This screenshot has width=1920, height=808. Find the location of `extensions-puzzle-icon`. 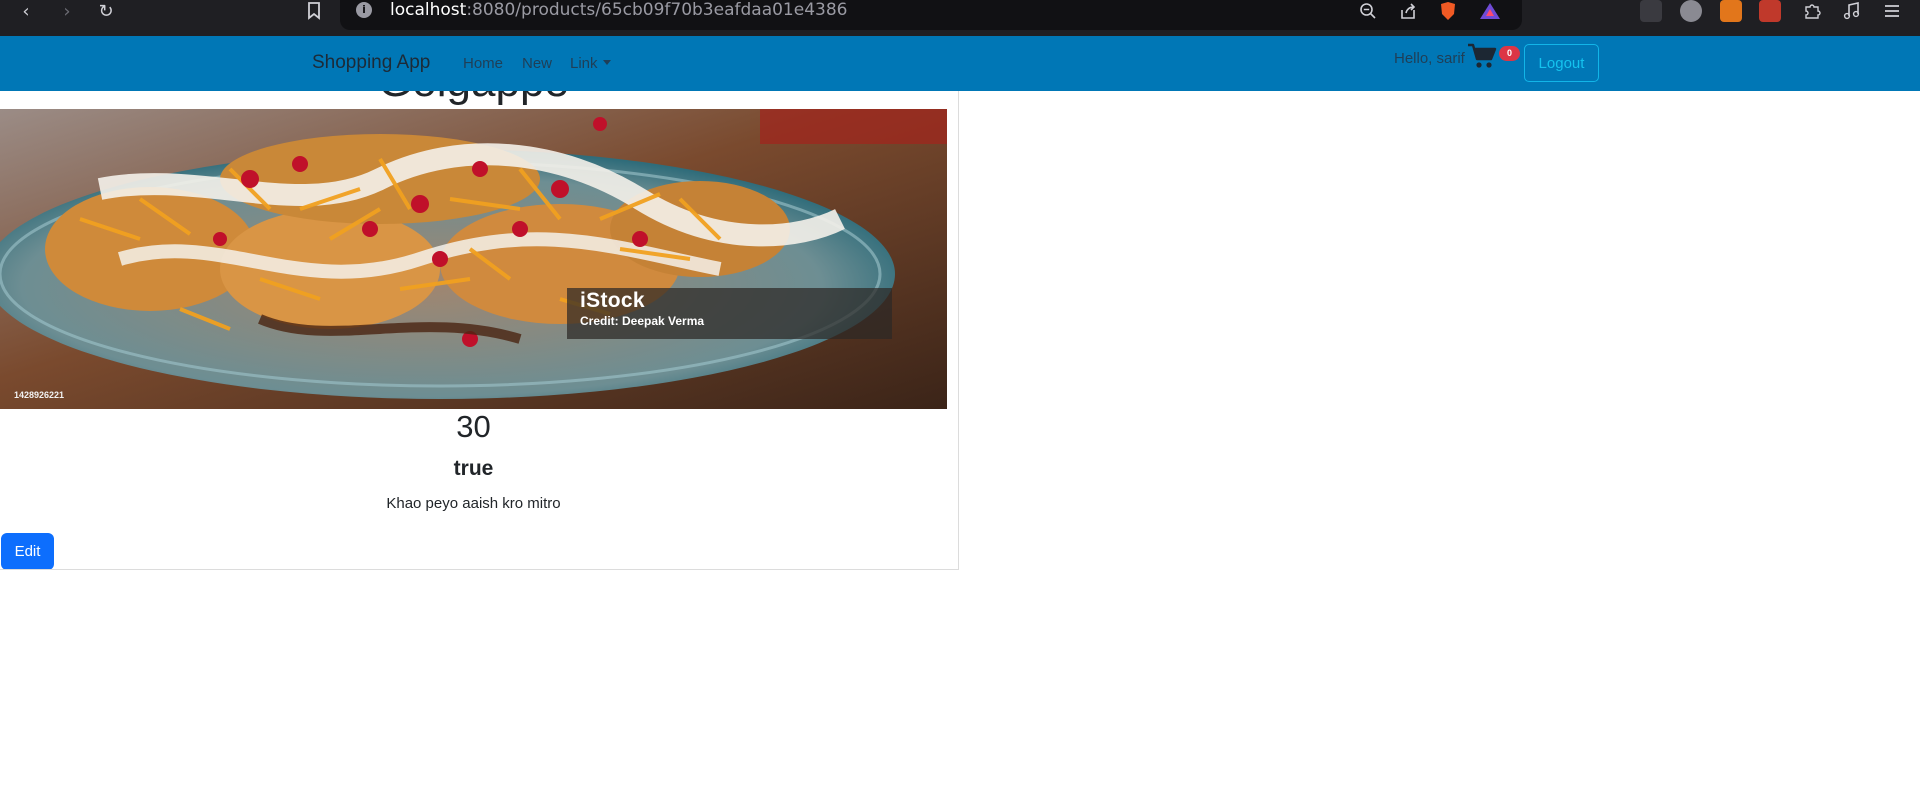

extensions-puzzle-icon is located at coordinates (1812, 11).